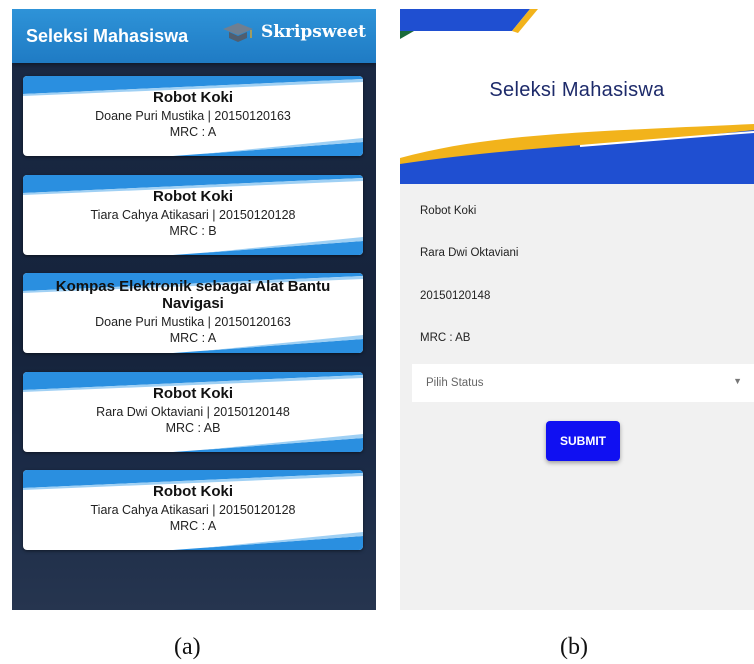 This screenshot has width=754, height=664. I want to click on topic-text: Robot Koki, so click(448, 211).